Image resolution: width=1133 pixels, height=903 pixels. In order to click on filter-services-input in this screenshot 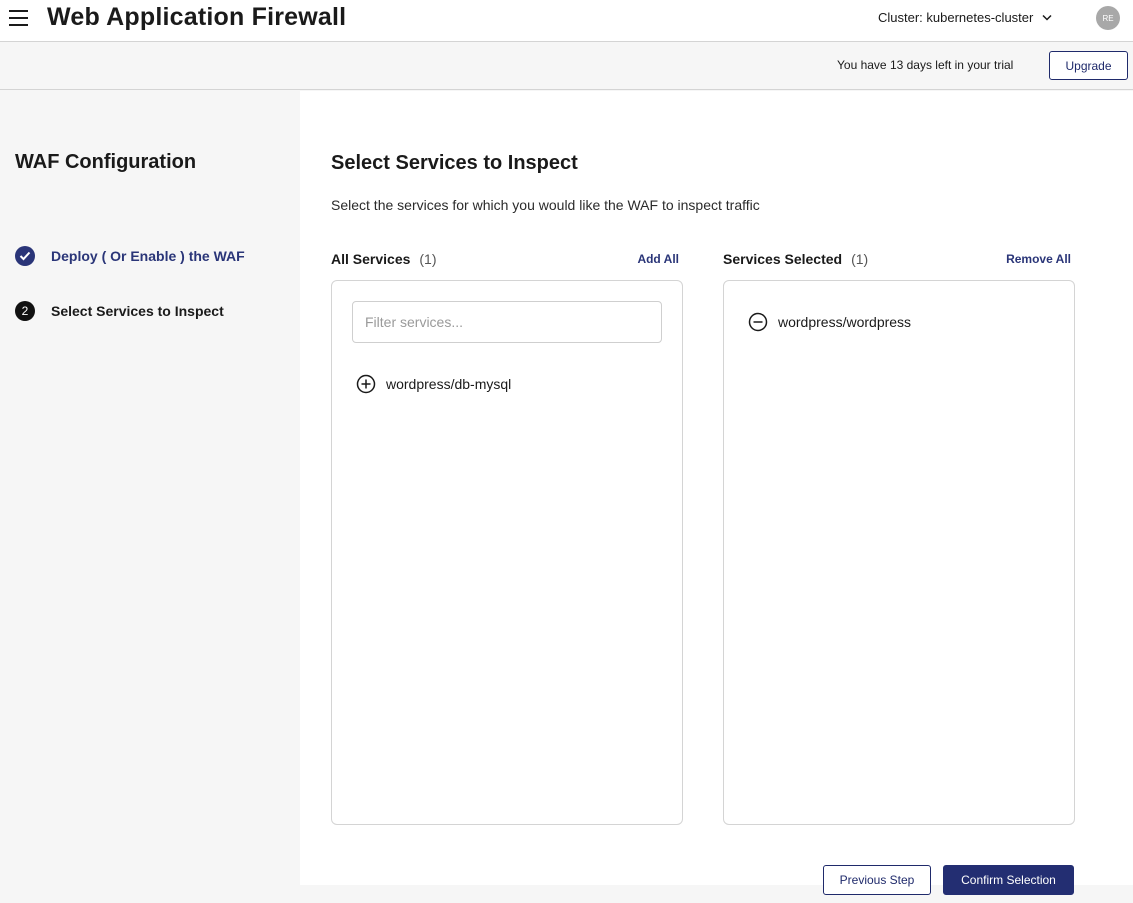, I will do `click(507, 322)`.